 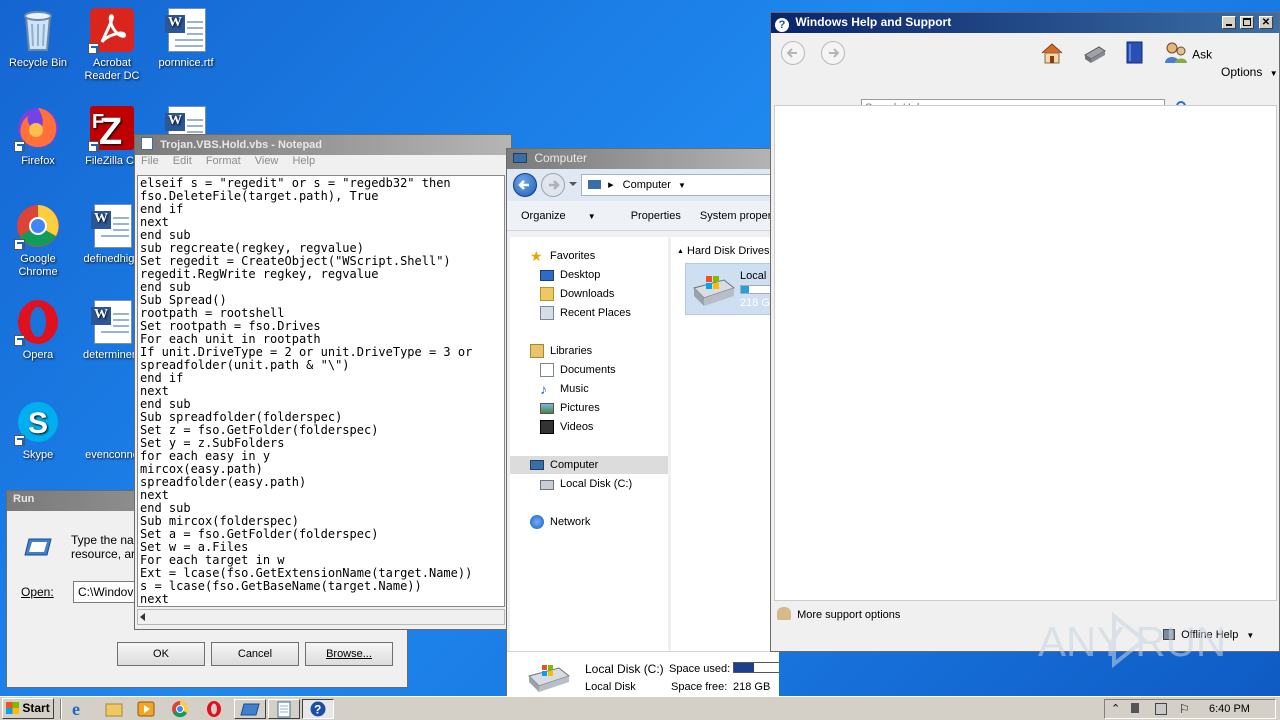 What do you see at coordinates (585, 313) in the screenshot?
I see `nav-recent-places: Recent Places` at bounding box center [585, 313].